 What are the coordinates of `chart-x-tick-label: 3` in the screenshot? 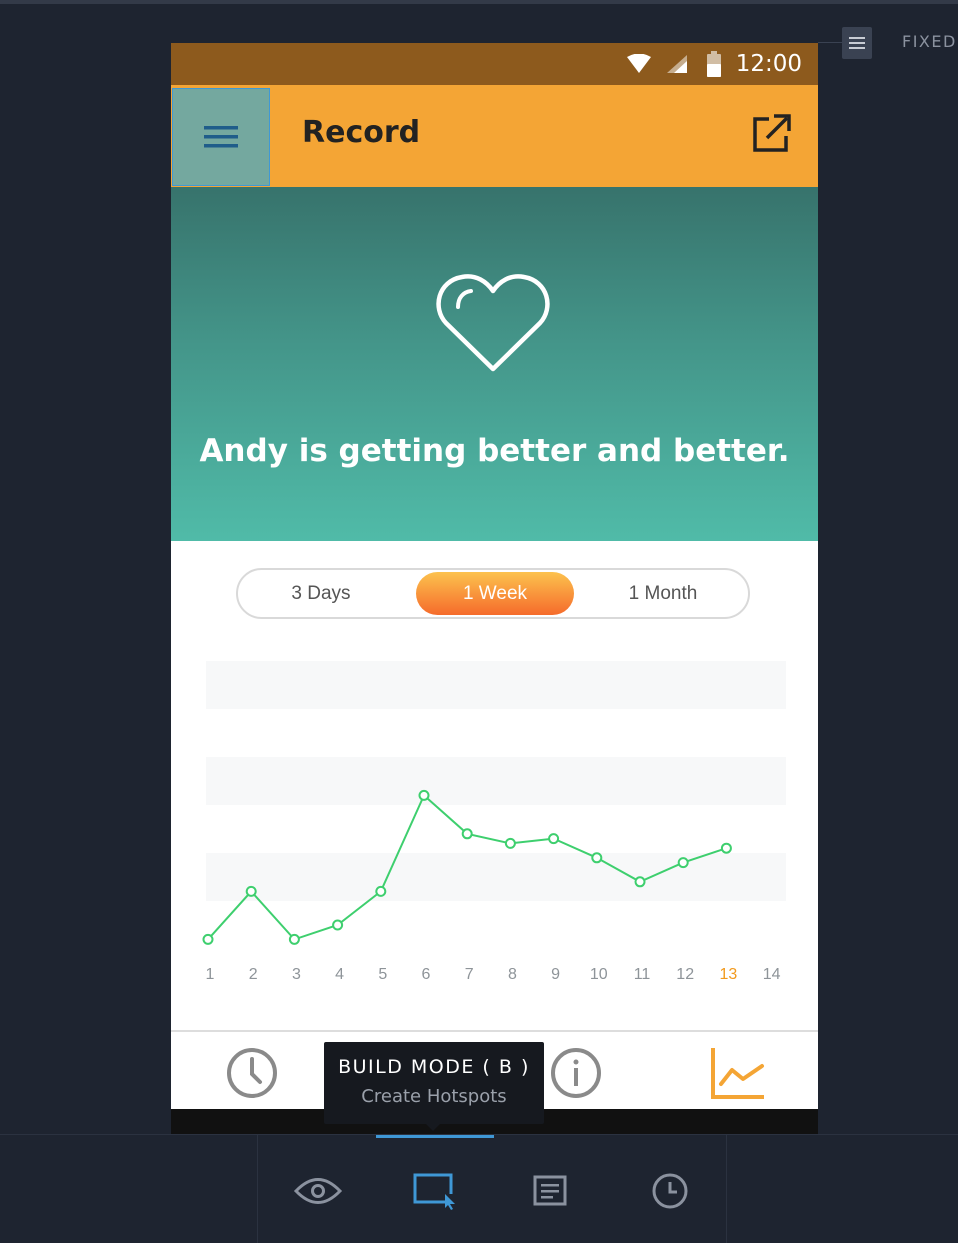 It's located at (296, 974).